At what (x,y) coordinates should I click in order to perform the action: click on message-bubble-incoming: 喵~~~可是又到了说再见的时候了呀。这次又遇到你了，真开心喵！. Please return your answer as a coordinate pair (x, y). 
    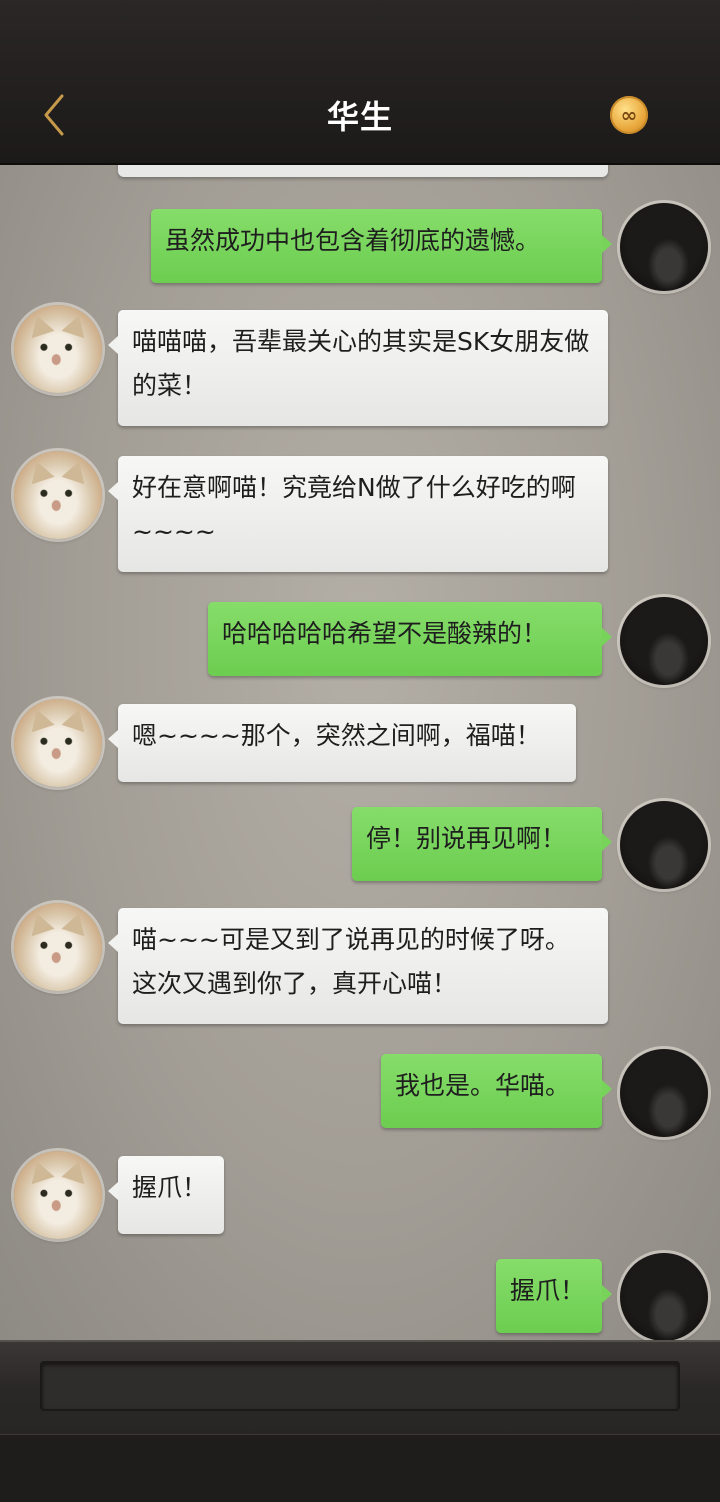
    Looking at the image, I should click on (358, 966).